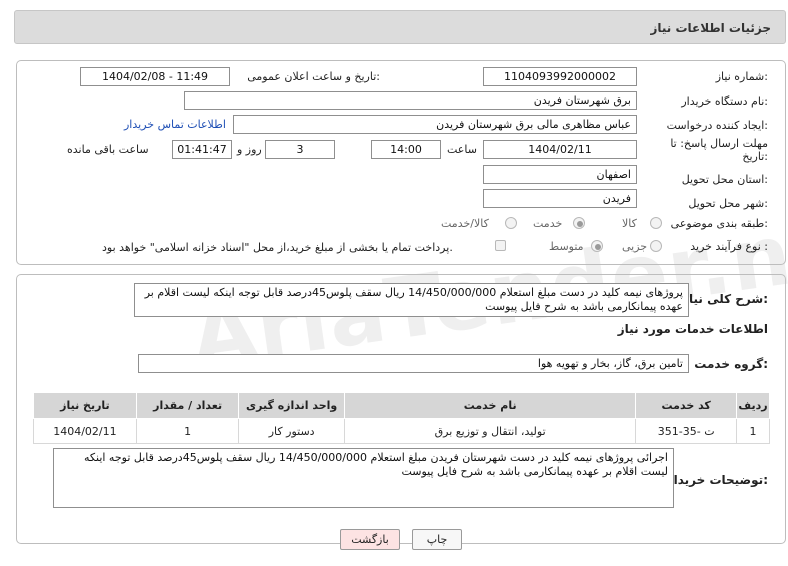  What do you see at coordinates (597, 246) in the screenshot?
I see `process-medium-radio` at bounding box center [597, 246].